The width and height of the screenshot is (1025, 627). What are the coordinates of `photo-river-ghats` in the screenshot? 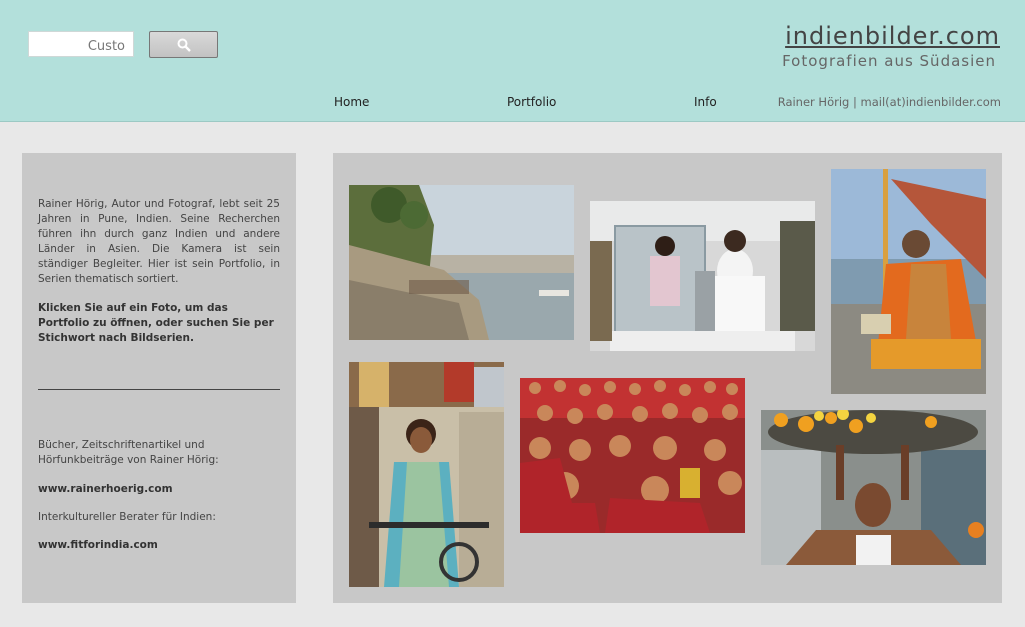 It's located at (461, 262).